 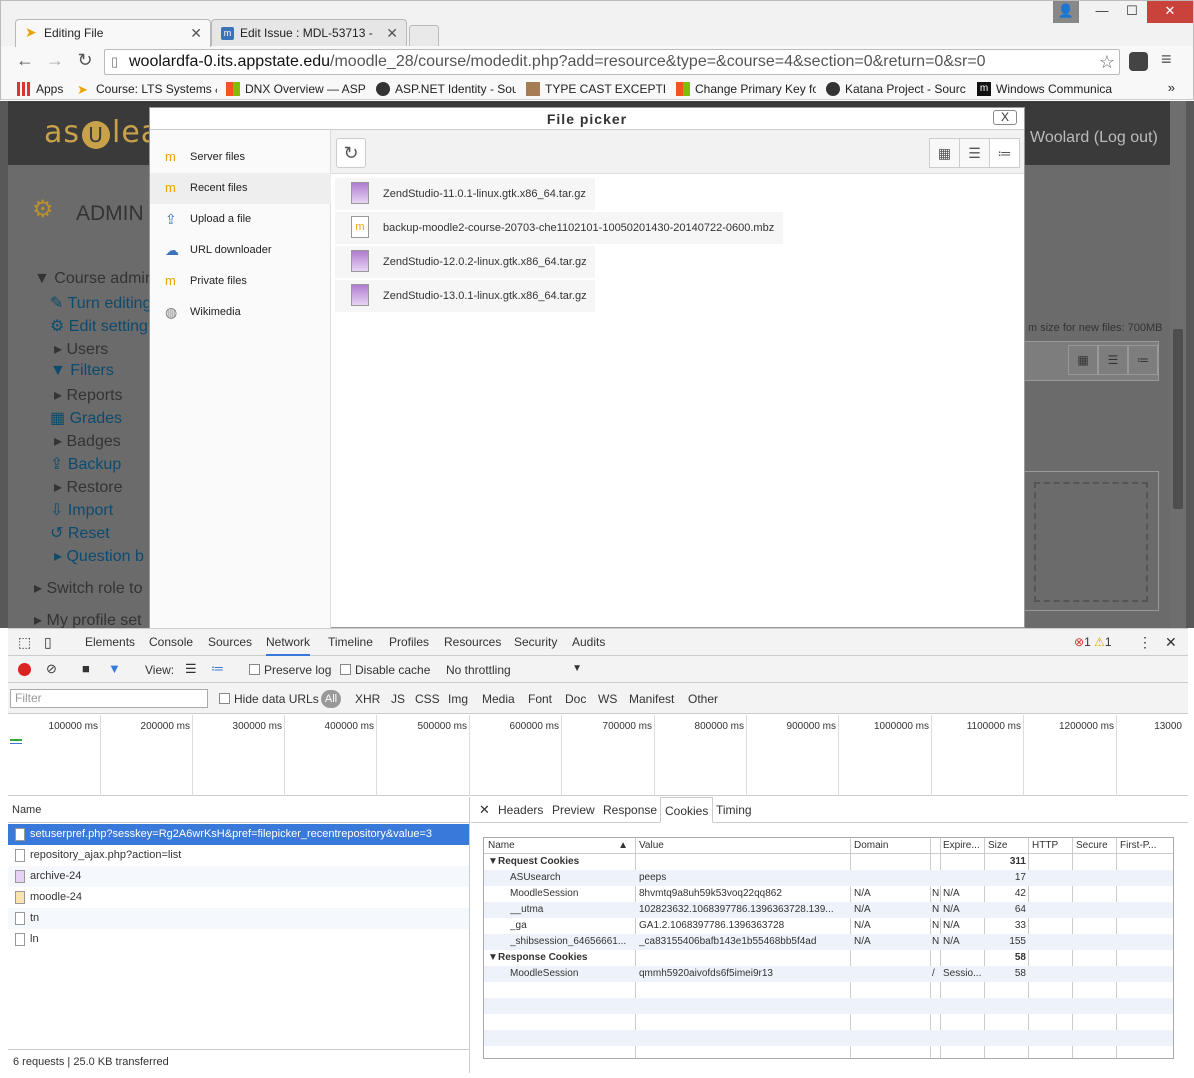 What do you see at coordinates (573, 810) in the screenshot?
I see `tab-preview: Preview` at bounding box center [573, 810].